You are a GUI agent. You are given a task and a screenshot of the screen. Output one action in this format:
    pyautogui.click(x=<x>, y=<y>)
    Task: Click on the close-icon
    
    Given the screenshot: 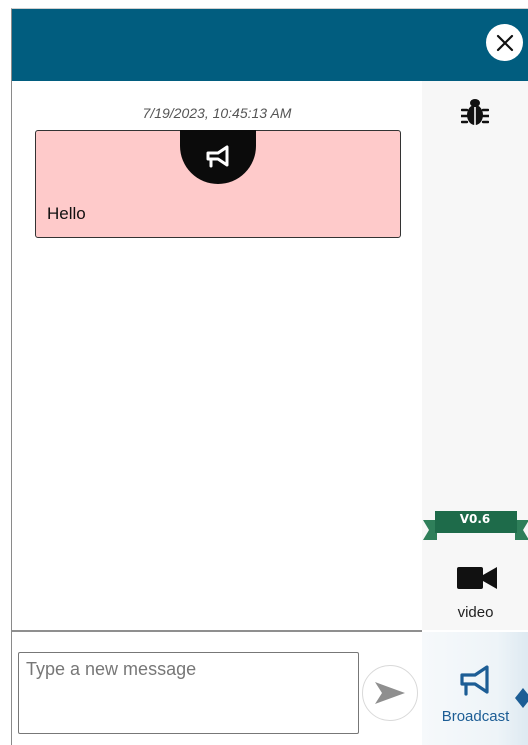 What is the action you would take?
    pyautogui.click(x=504, y=42)
    